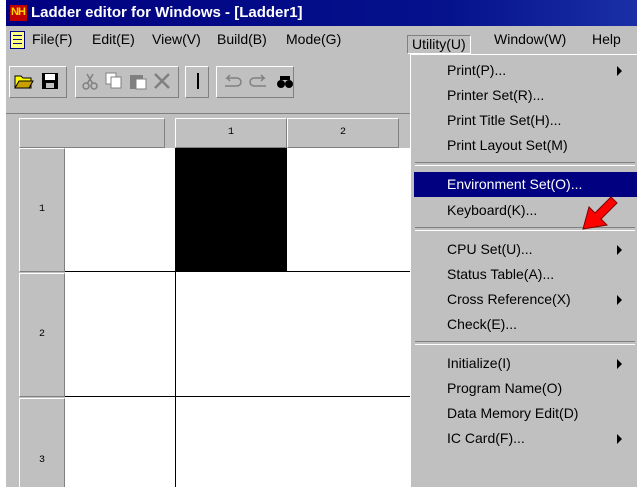  I want to click on grid-line, so click(245, 396).